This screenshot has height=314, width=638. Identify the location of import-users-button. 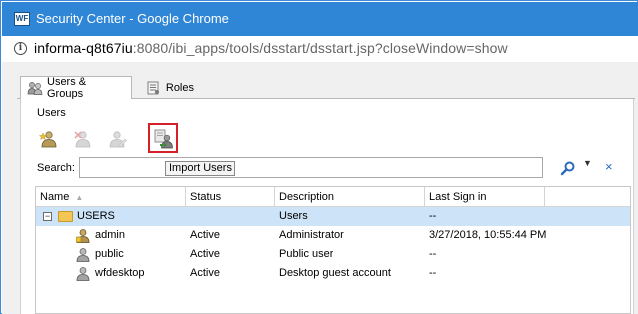
(163, 138).